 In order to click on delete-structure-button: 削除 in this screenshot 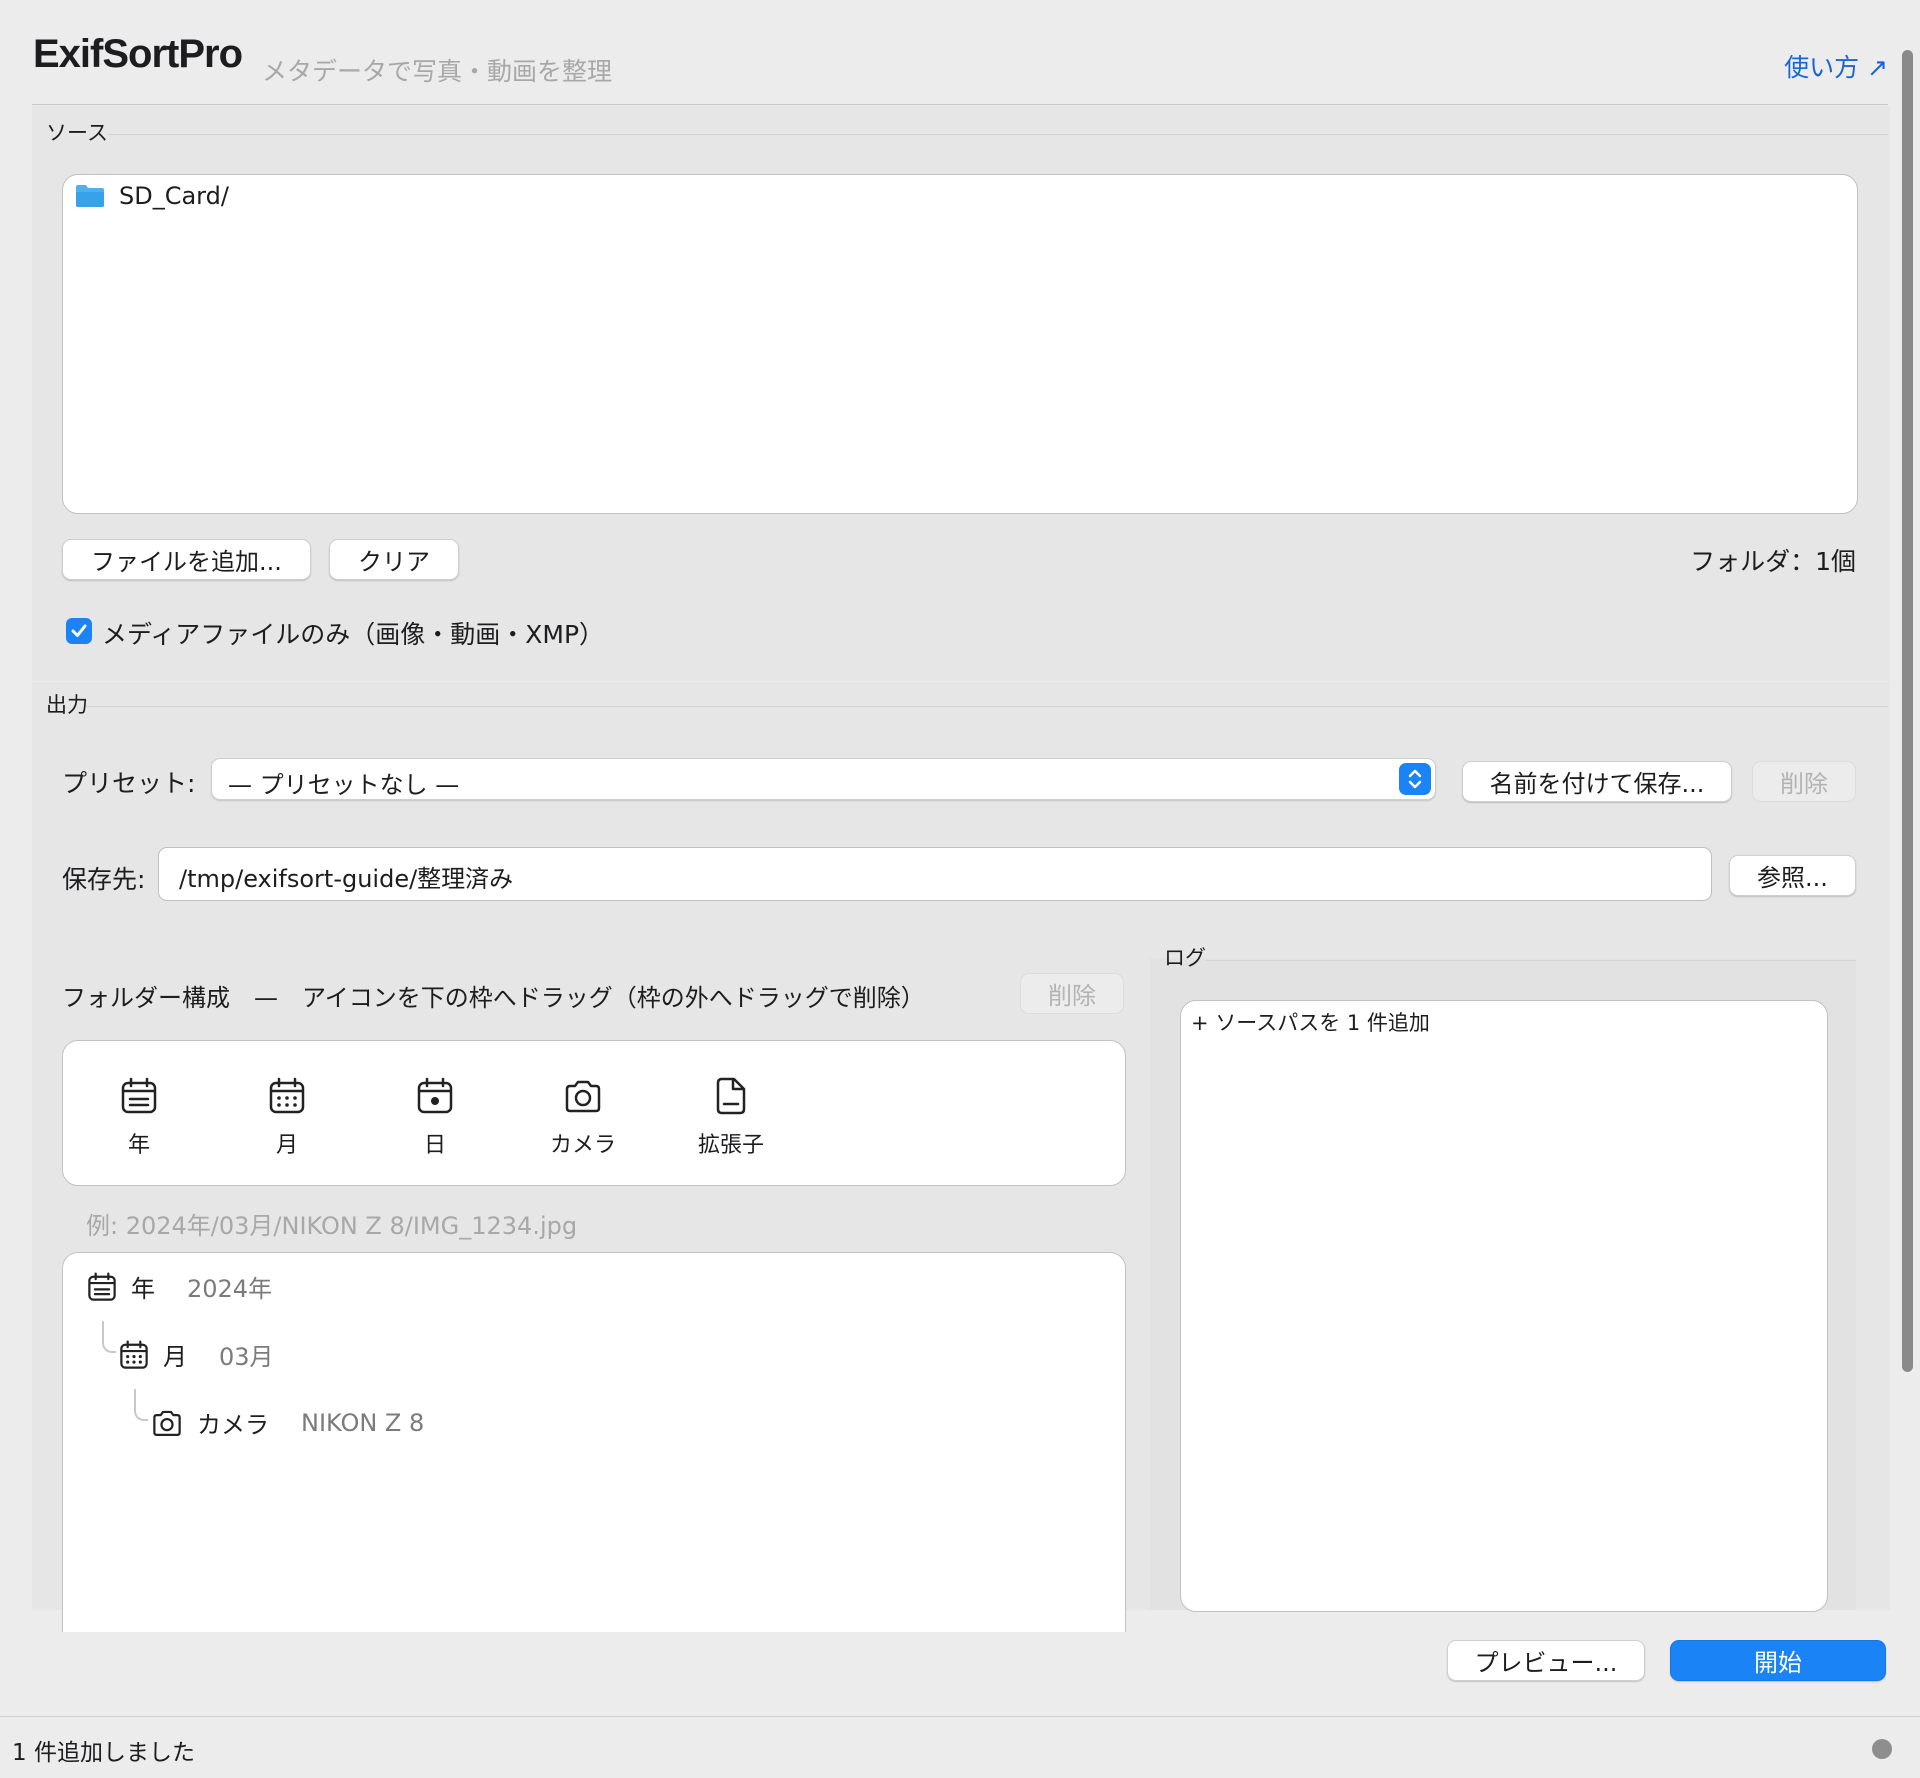, I will do `click(1072, 993)`.